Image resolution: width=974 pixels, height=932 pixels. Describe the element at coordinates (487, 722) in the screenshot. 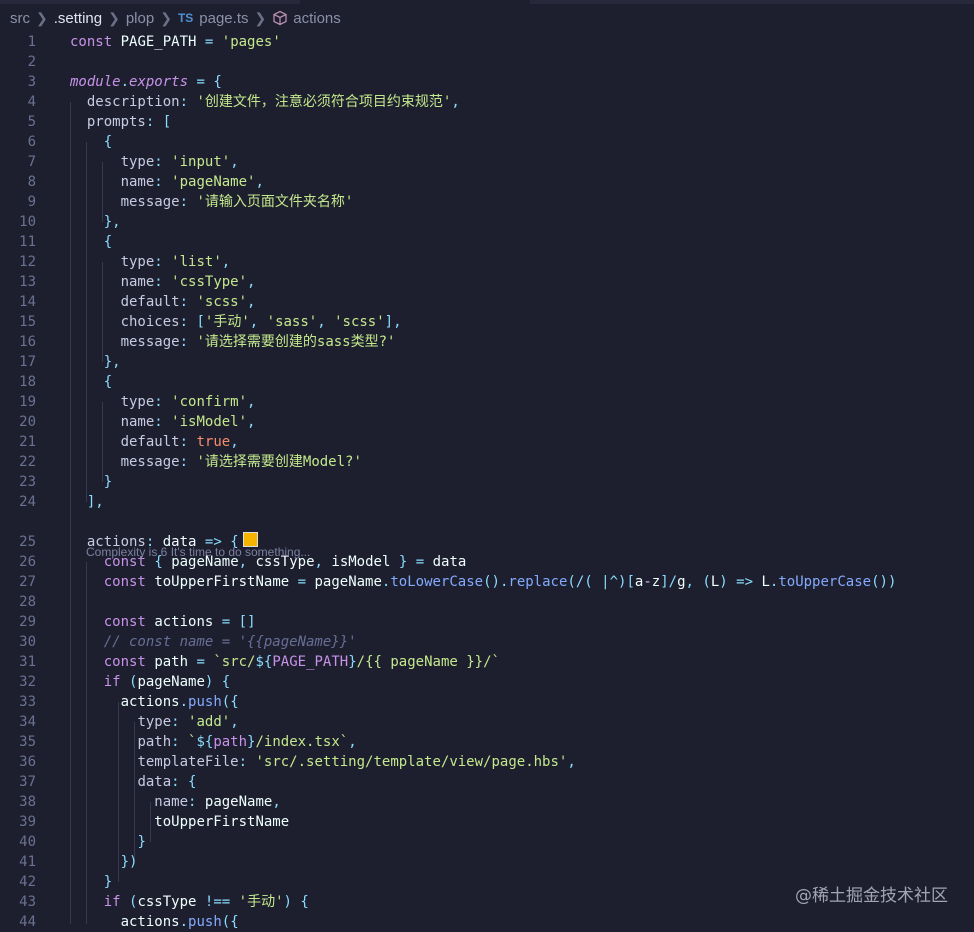

I see `code-line: 34 type: 'add',` at that location.